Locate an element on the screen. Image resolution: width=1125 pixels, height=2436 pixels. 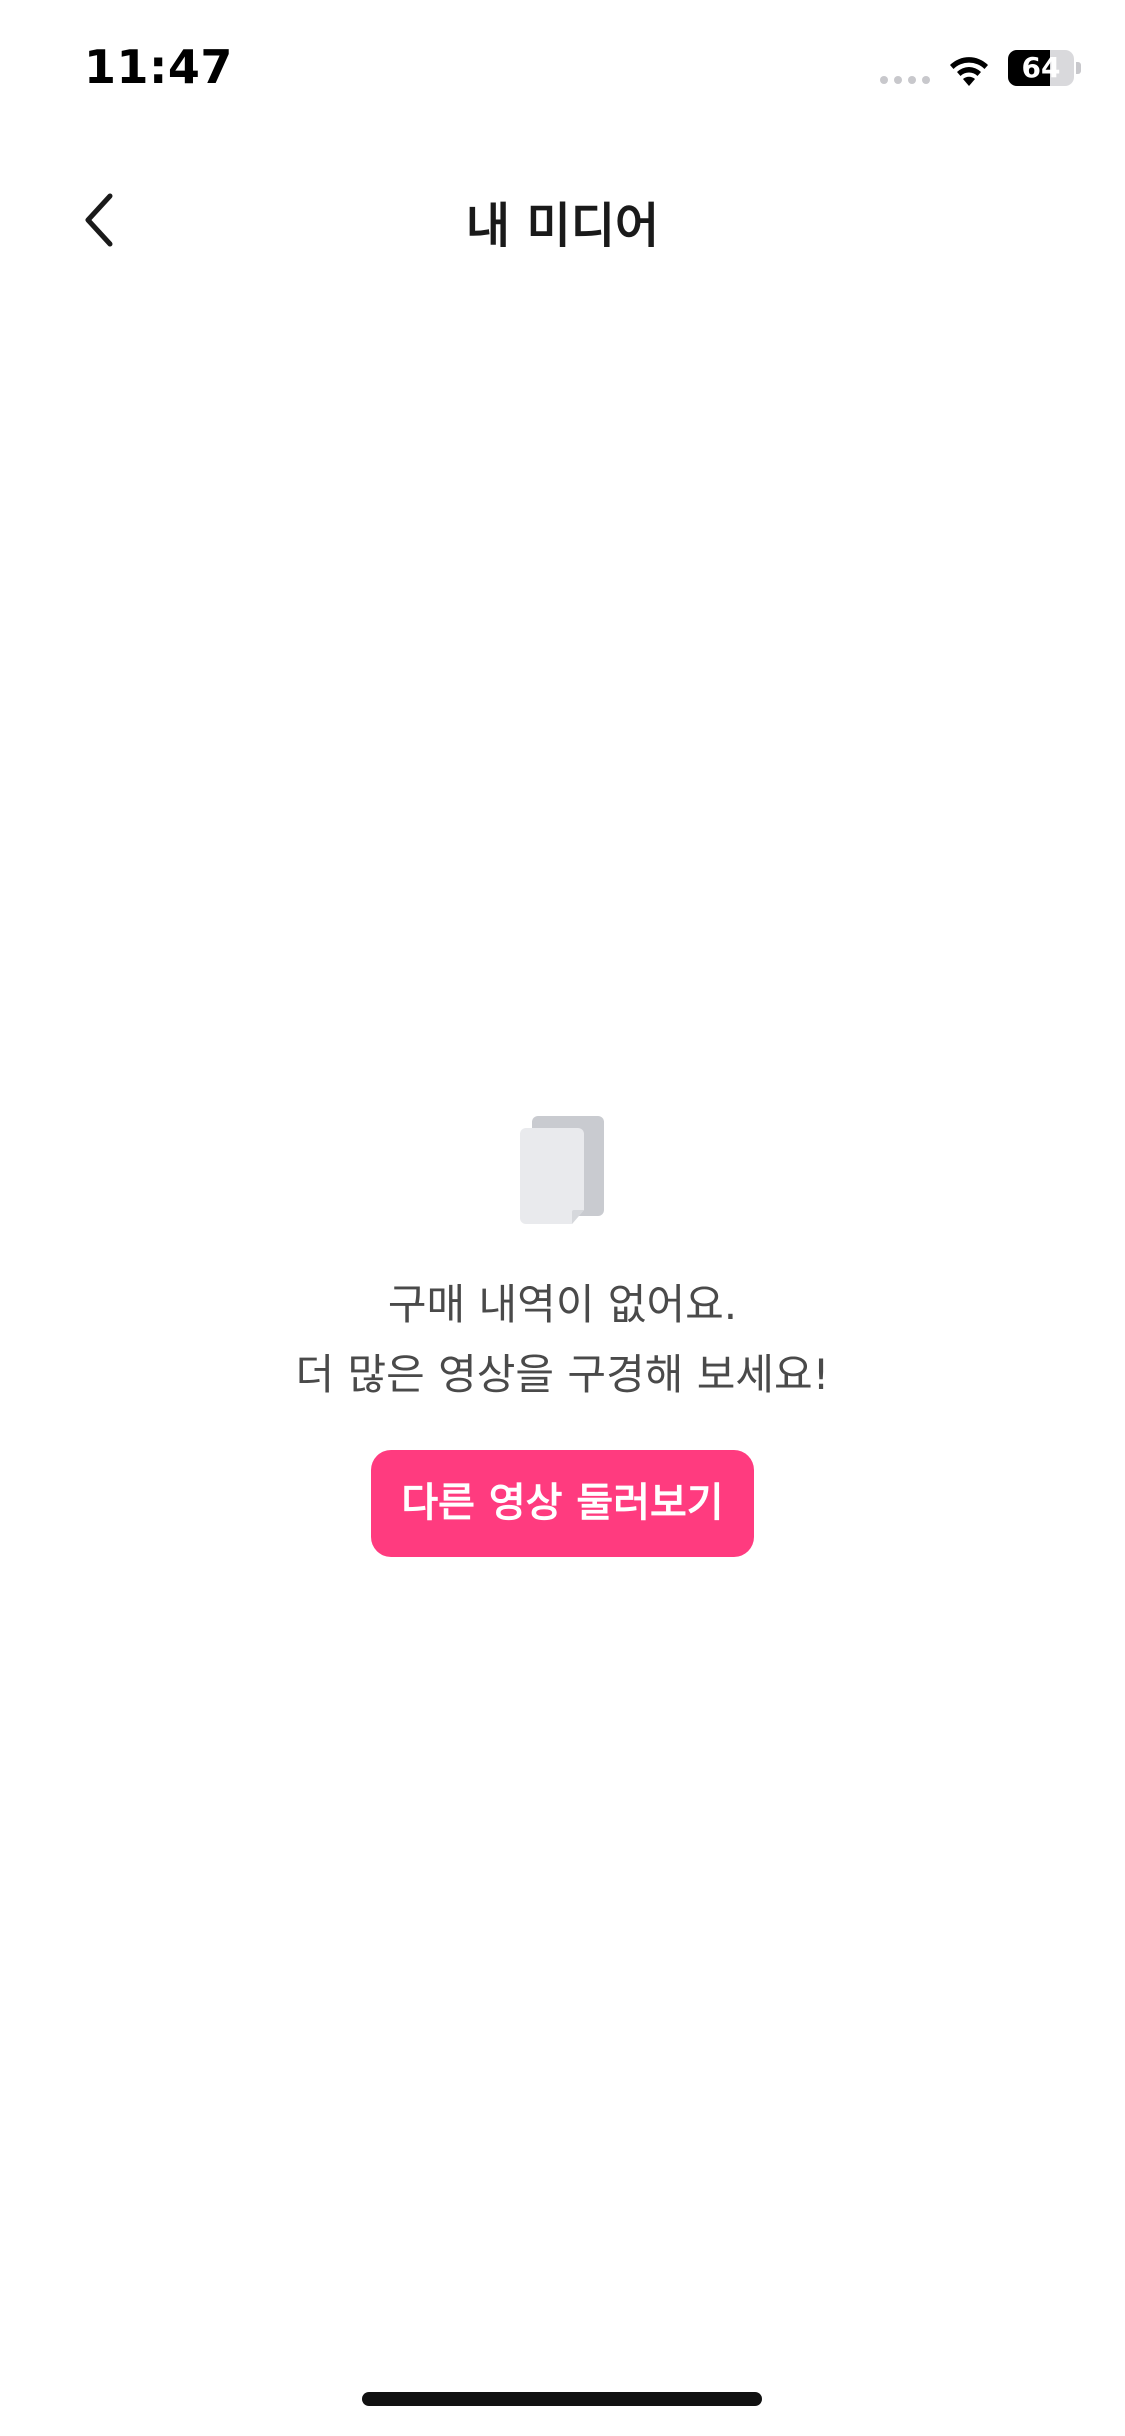
battery-level: 64 is located at coordinates (1041, 67).